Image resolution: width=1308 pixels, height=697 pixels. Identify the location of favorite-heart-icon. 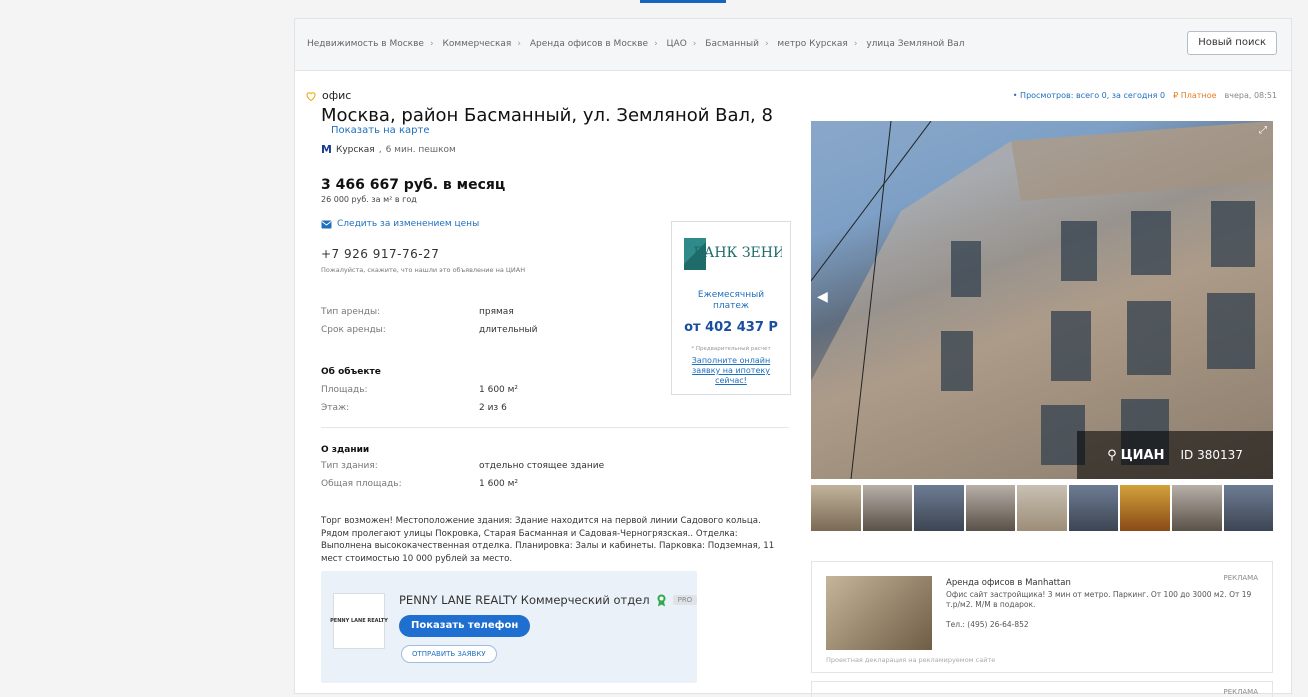
(311, 96).